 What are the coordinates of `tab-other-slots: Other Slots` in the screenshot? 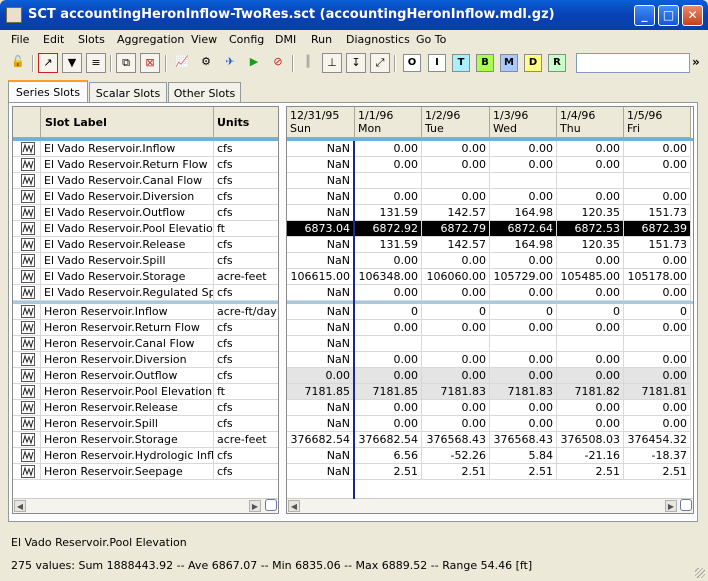 It's located at (204, 92).